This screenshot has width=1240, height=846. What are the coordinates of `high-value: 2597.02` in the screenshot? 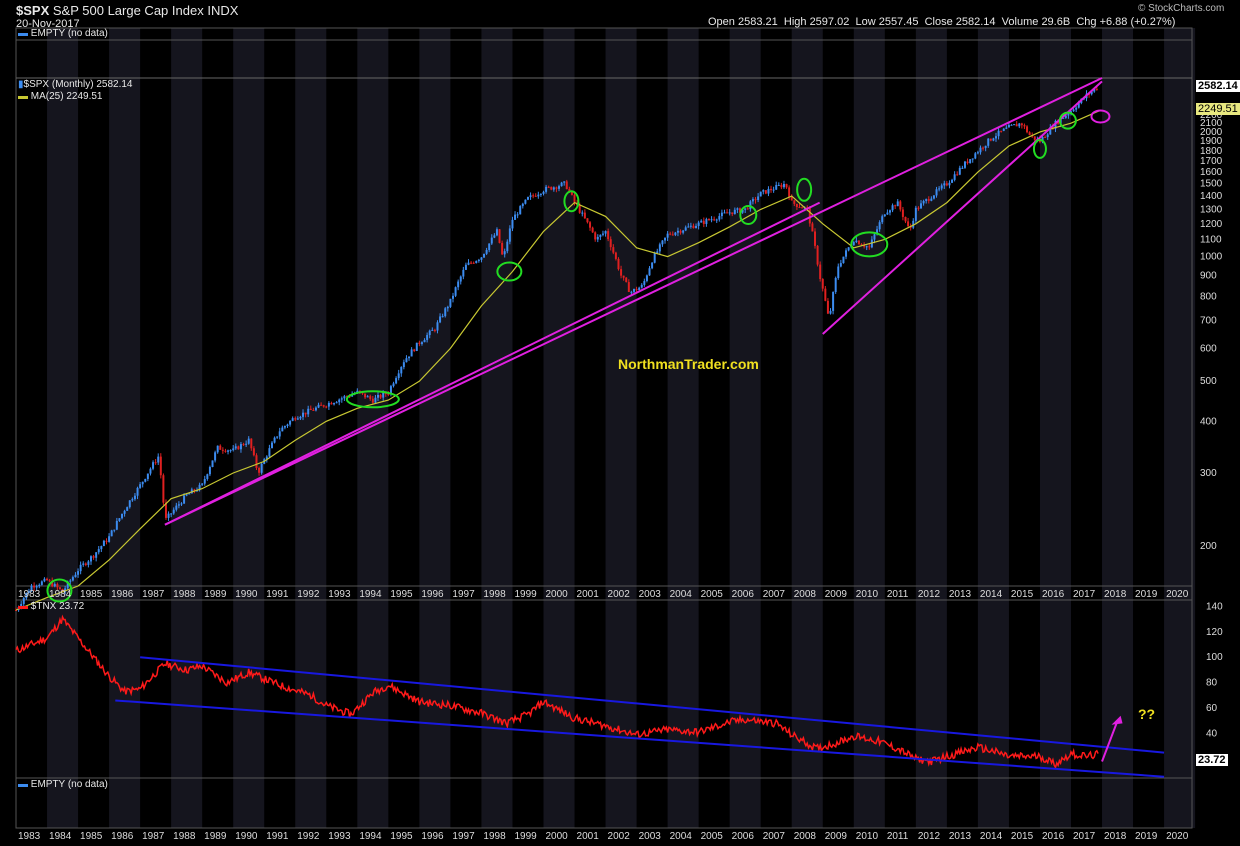 It's located at (829, 22).